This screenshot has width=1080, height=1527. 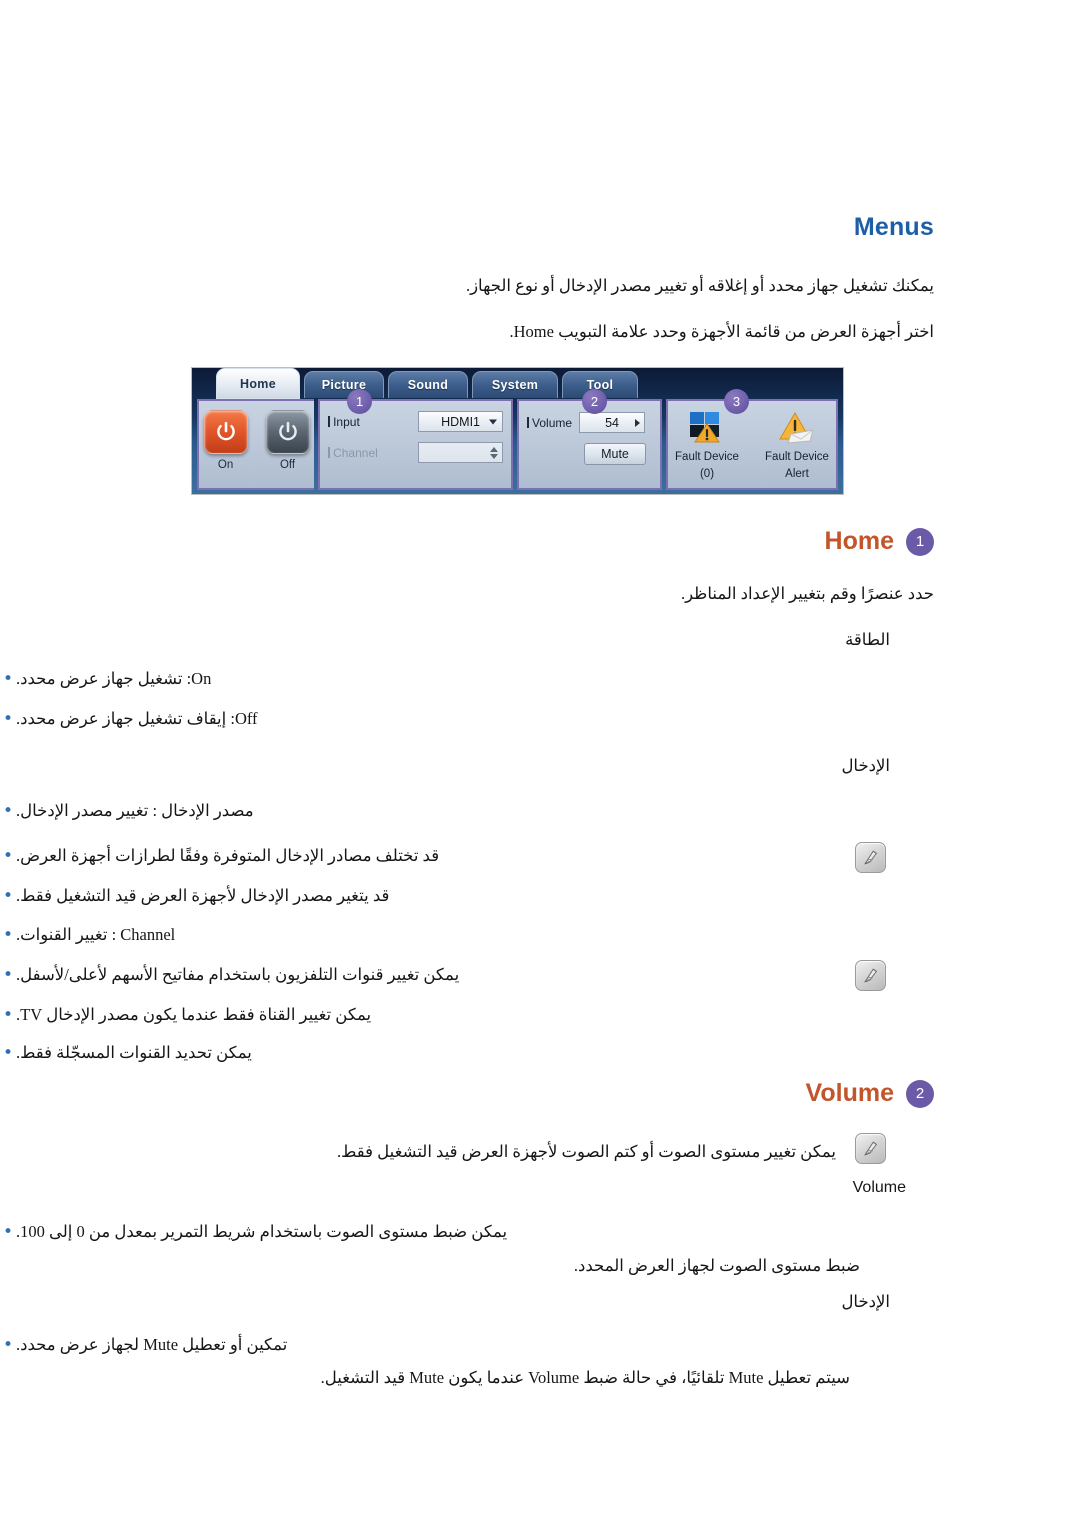 I want to click on section-badge-volume: 2, so click(x=920, y=1093).